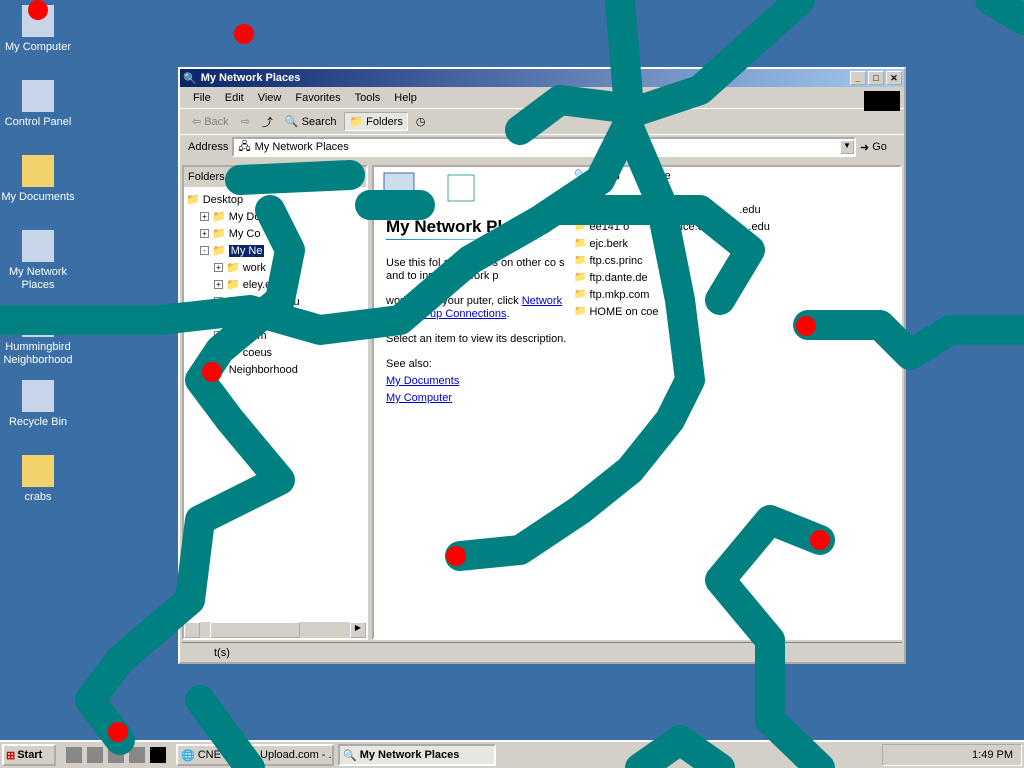 The height and width of the screenshot is (768, 1024). Describe the element at coordinates (197, 122) in the screenshot. I see `back-arrow-icon: ⇦` at that location.